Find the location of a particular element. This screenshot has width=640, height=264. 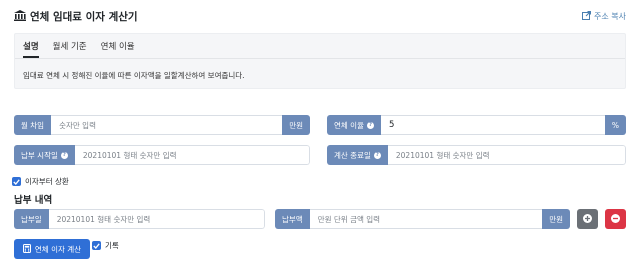

record-option: 기록 is located at coordinates (105, 245).